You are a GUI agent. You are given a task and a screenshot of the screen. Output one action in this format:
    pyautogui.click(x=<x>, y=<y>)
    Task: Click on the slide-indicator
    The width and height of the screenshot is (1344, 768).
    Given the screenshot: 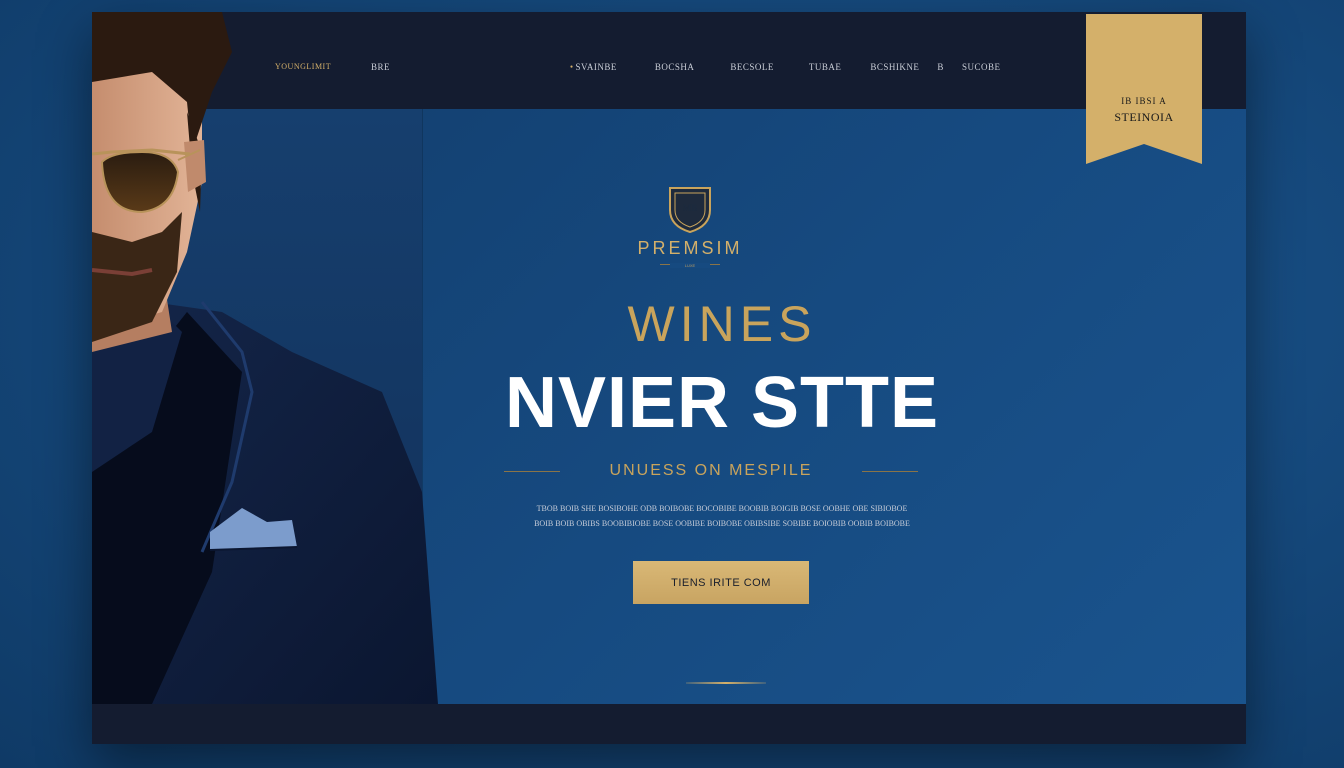 What is the action you would take?
    pyautogui.click(x=726, y=683)
    